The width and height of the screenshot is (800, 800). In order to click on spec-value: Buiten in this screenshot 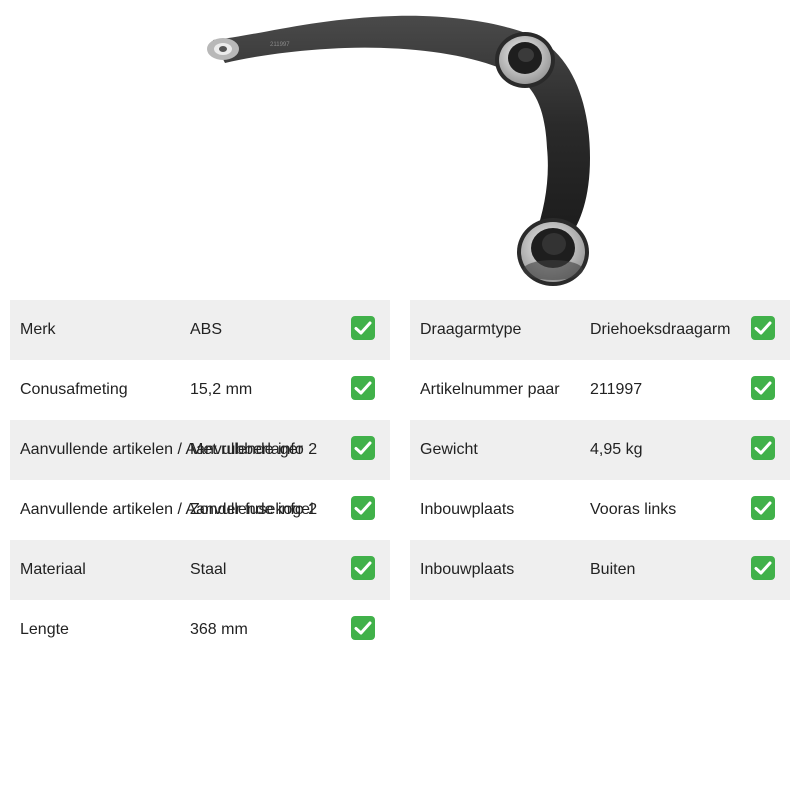, I will do `click(613, 569)`.